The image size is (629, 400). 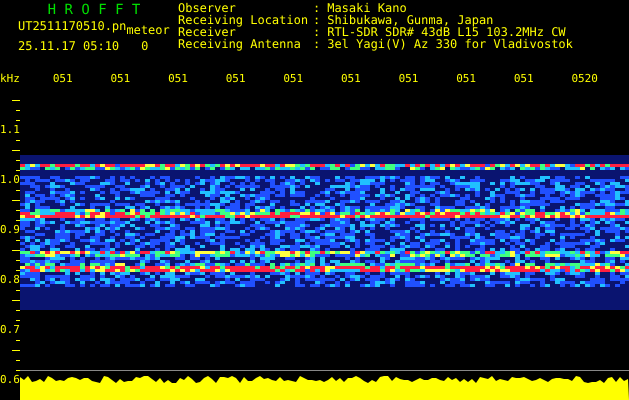 I want to click on mode-label: meteor, so click(x=148, y=30).